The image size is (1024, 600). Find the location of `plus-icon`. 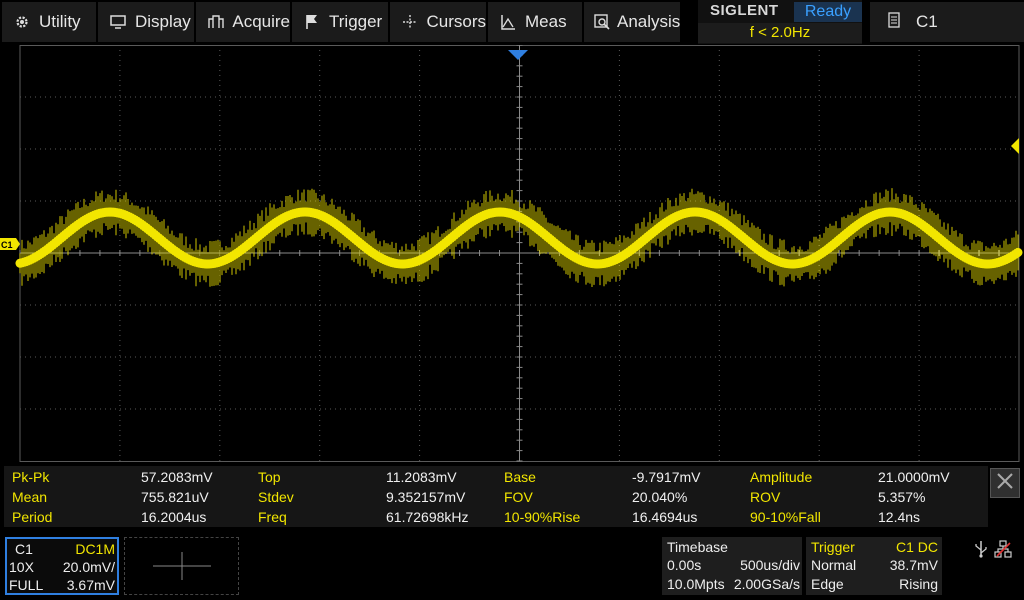

plus-icon is located at coordinates (182, 568).